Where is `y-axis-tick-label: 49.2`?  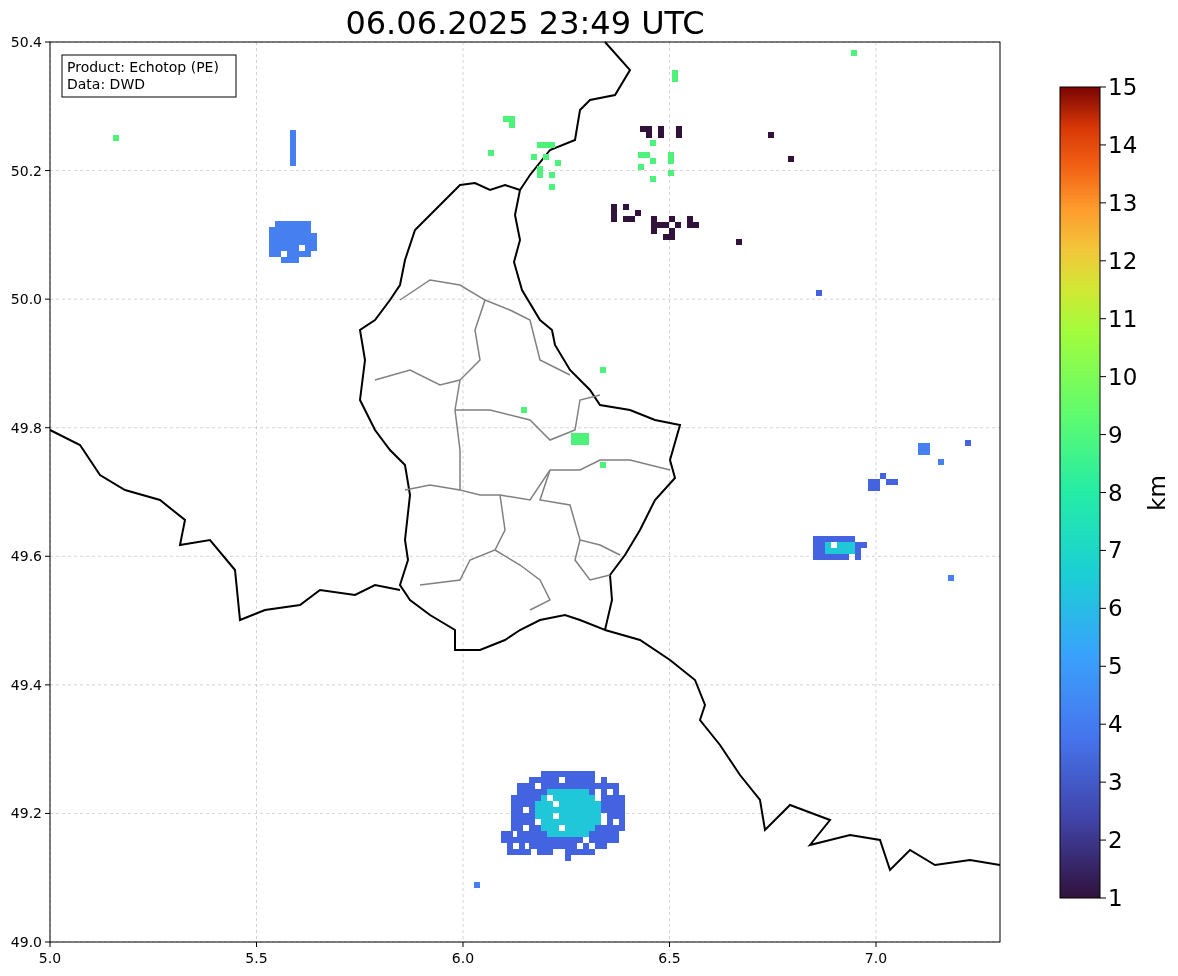
y-axis-tick-label: 49.2 is located at coordinates (26, 813).